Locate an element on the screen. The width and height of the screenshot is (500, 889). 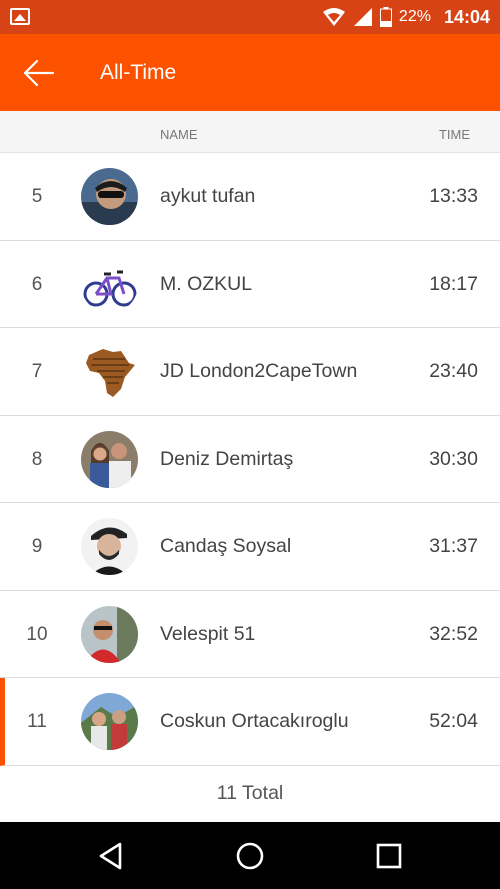
leaderboard-row: 5 aykut tufan 13:33 is located at coordinates (250, 197).